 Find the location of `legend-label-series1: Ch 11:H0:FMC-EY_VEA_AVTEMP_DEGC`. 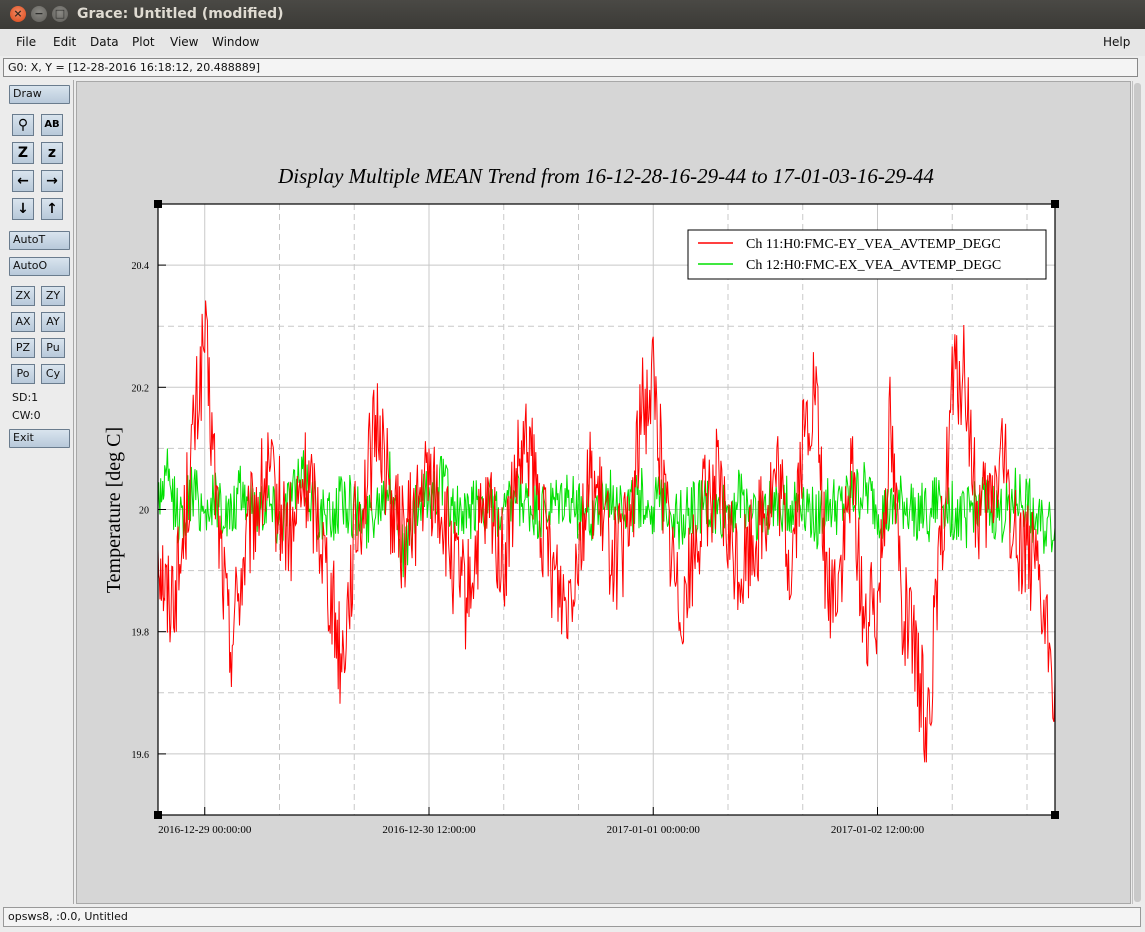

legend-label-series1: Ch 11:H0:FMC-EY_VEA_AVTEMP_DEGC is located at coordinates (873, 244).